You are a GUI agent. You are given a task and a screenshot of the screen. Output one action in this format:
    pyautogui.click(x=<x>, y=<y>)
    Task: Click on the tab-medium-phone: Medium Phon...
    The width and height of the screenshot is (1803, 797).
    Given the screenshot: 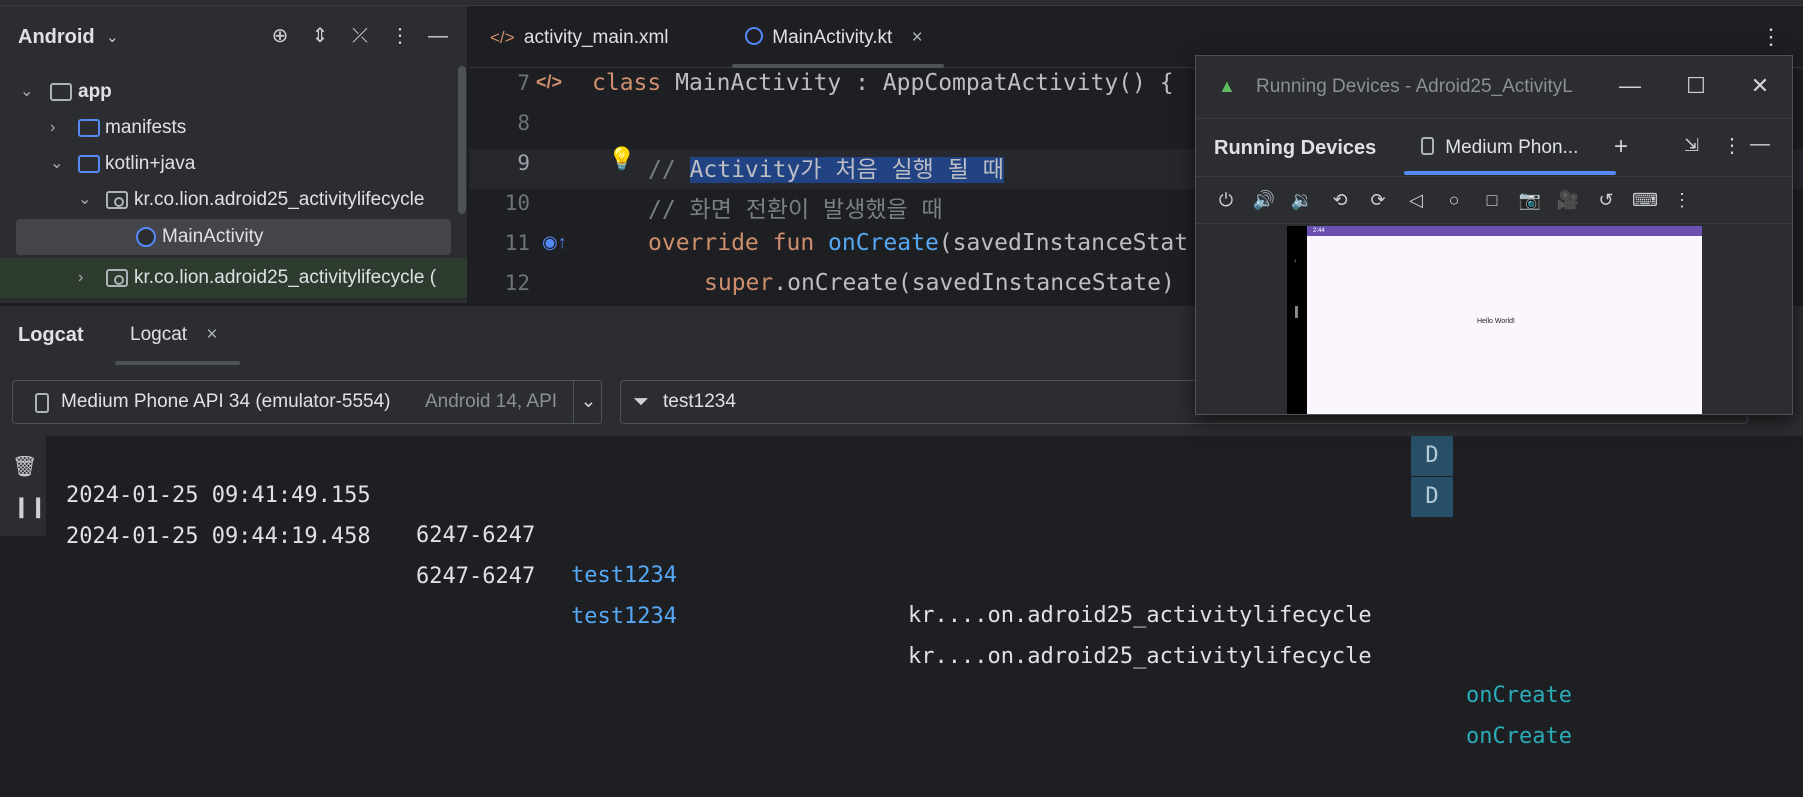 What is the action you would take?
    pyautogui.click(x=1499, y=148)
    